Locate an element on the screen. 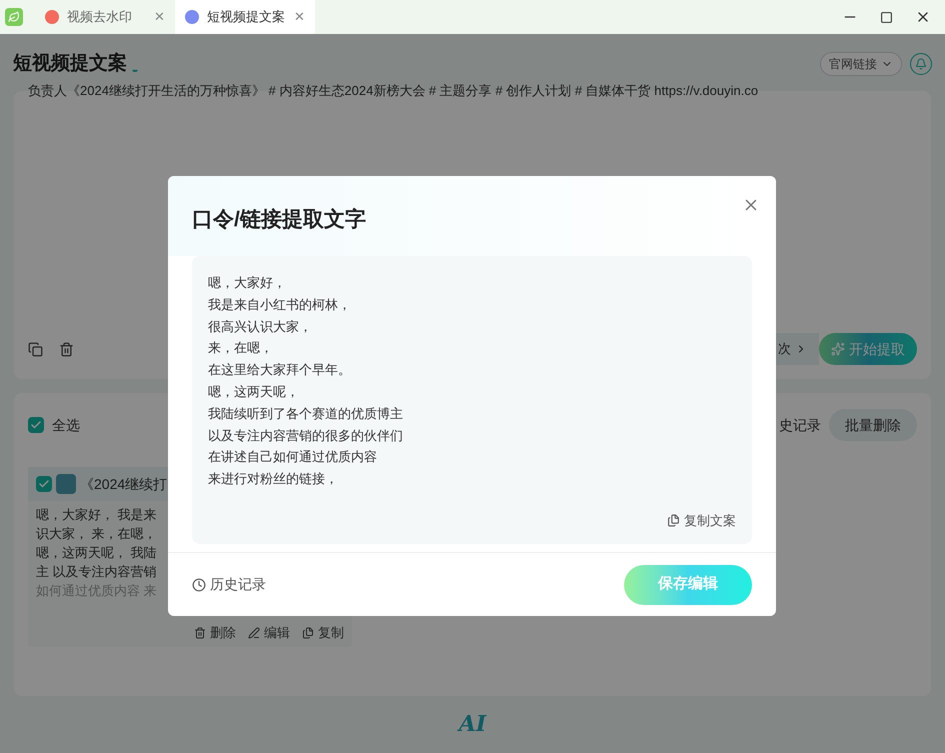 This screenshot has height=753, width=945. transcript-line: 以及专注内容营销的很多的伙伴们 is located at coordinates (306, 435).